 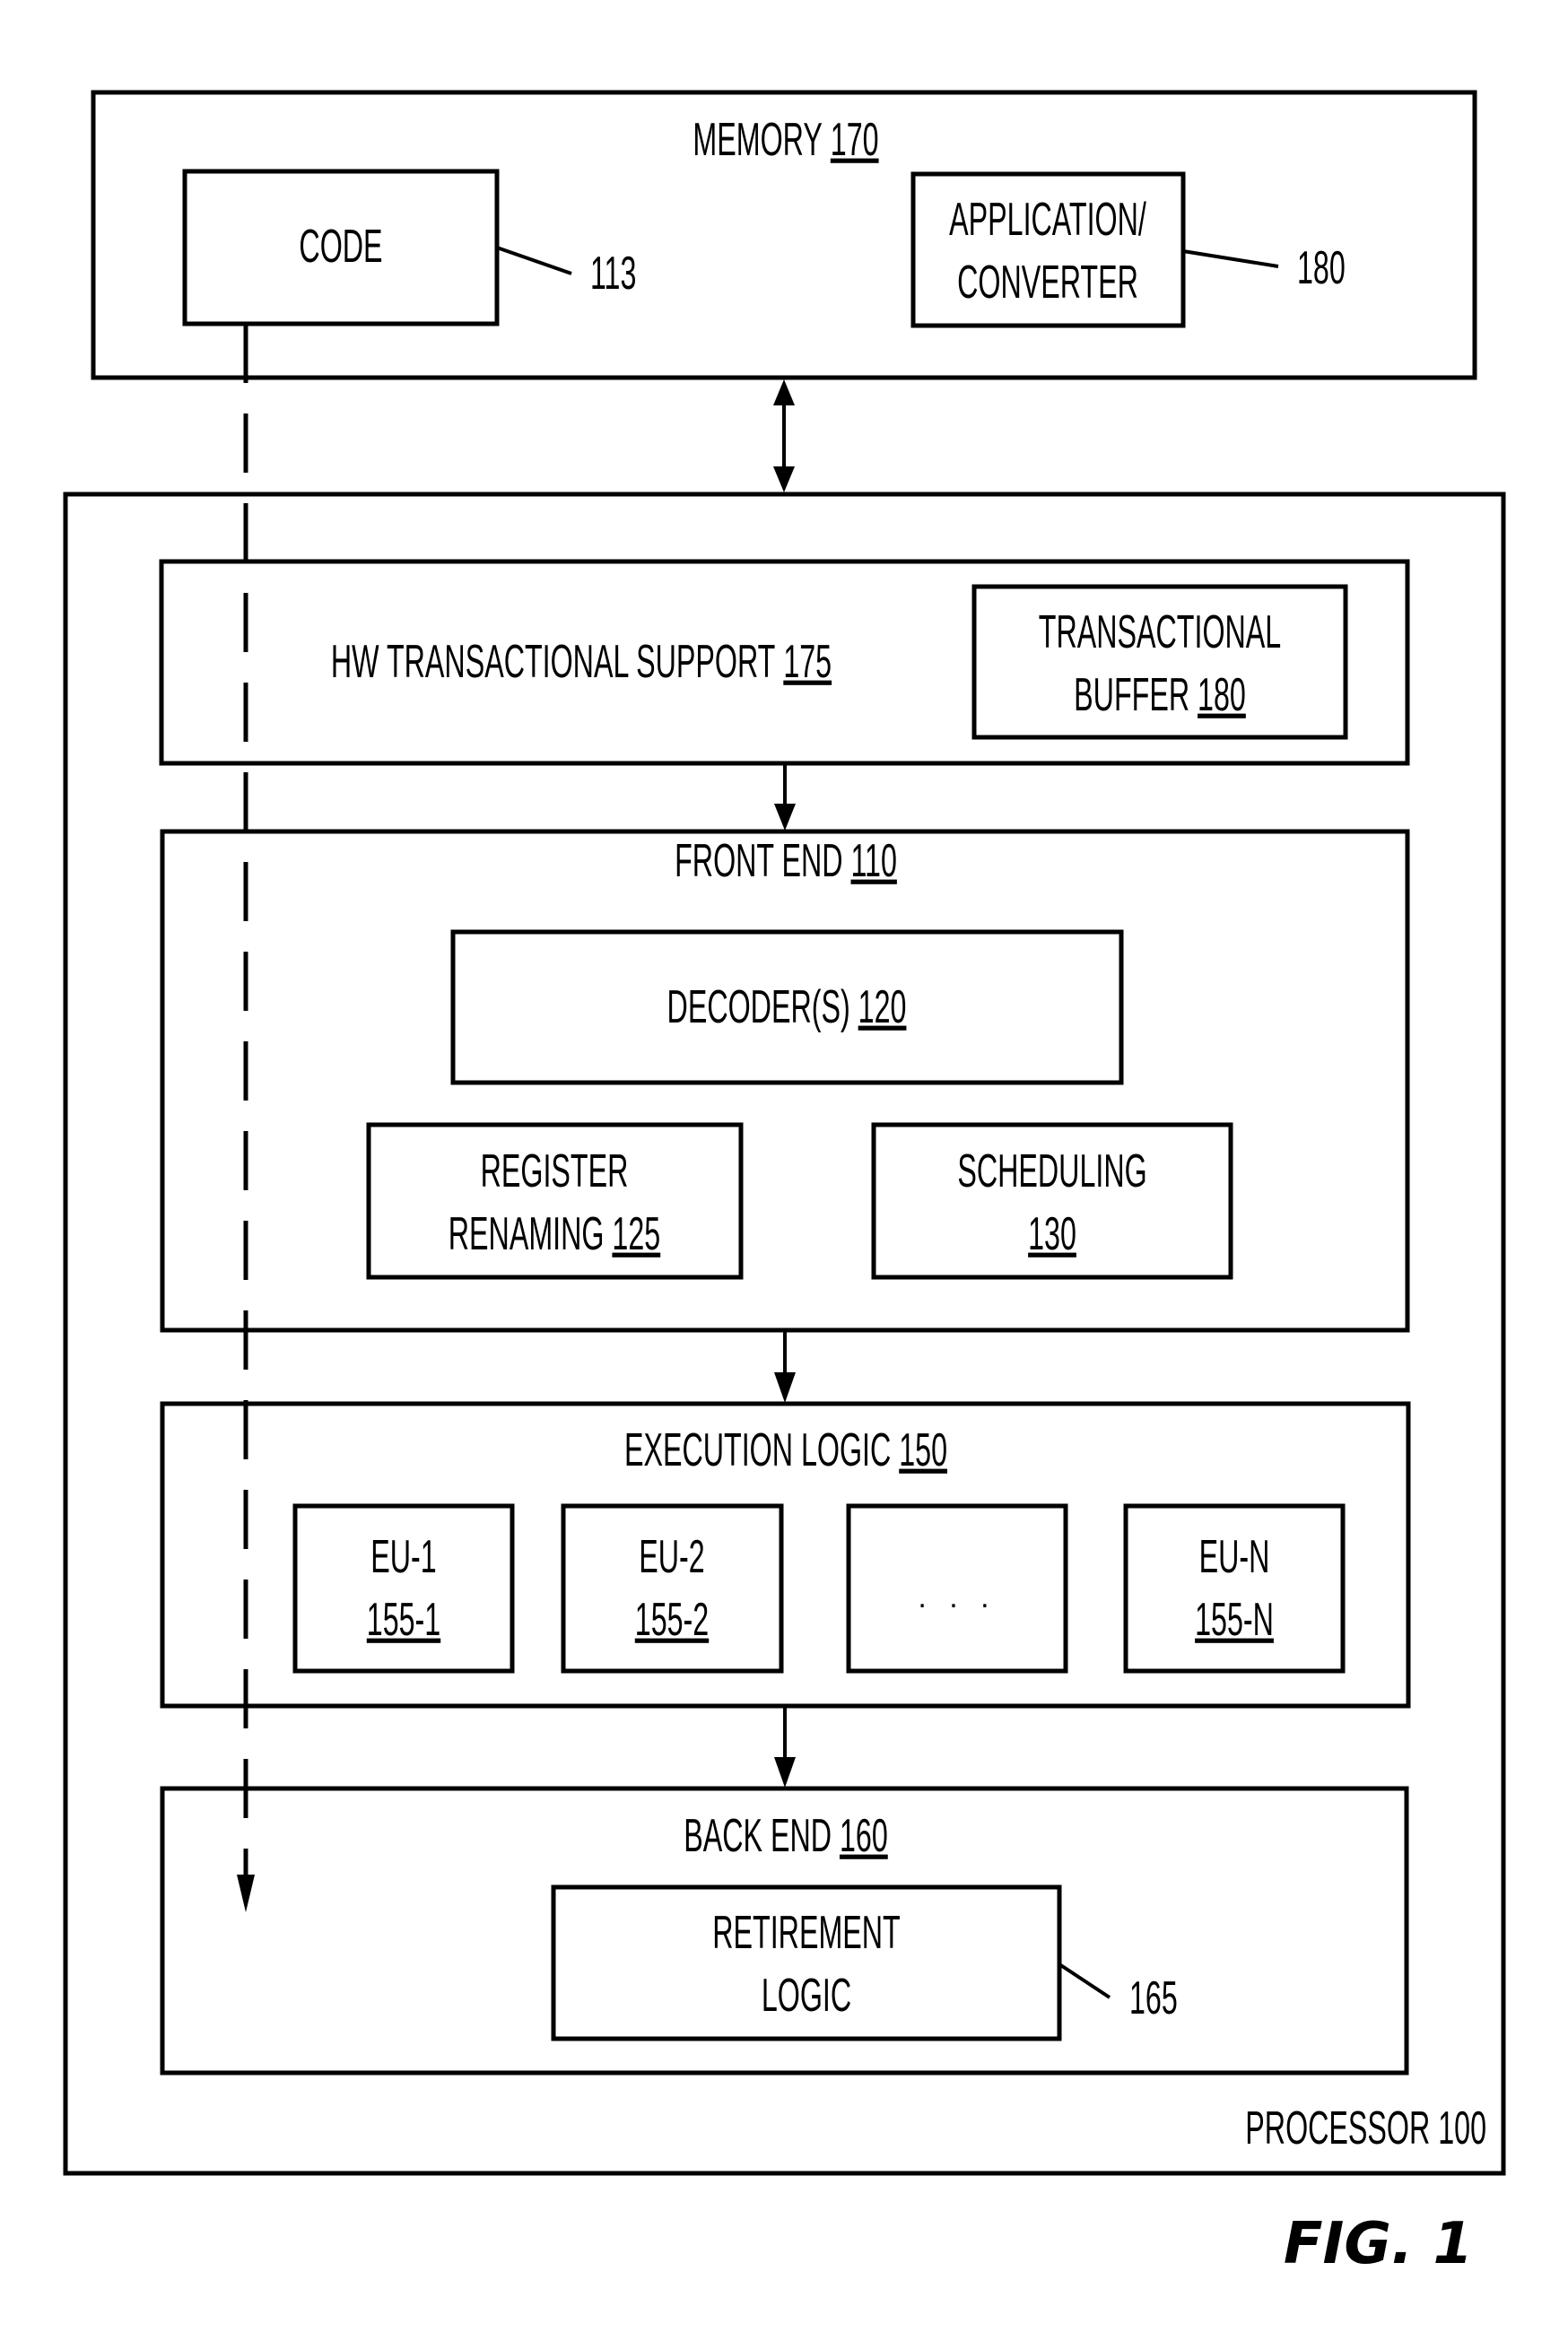 I want to click on execution-to-backend-arrow, so click(x=785, y=1747).